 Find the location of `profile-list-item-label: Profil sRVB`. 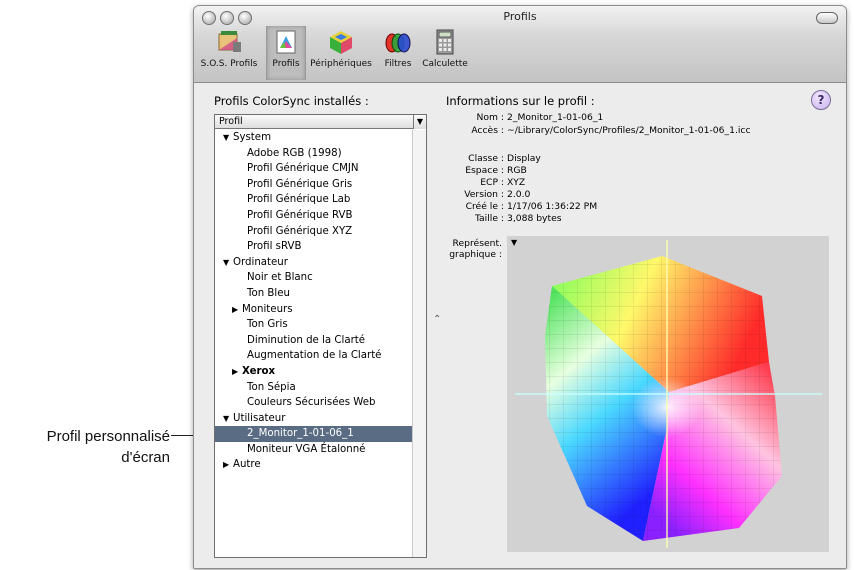

profile-list-item-label: Profil sRVB is located at coordinates (274, 247).